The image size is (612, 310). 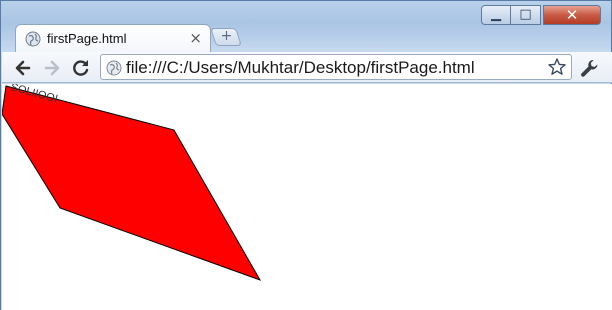 What do you see at coordinates (195, 38) in the screenshot?
I see `tab-close-icon: ×` at bounding box center [195, 38].